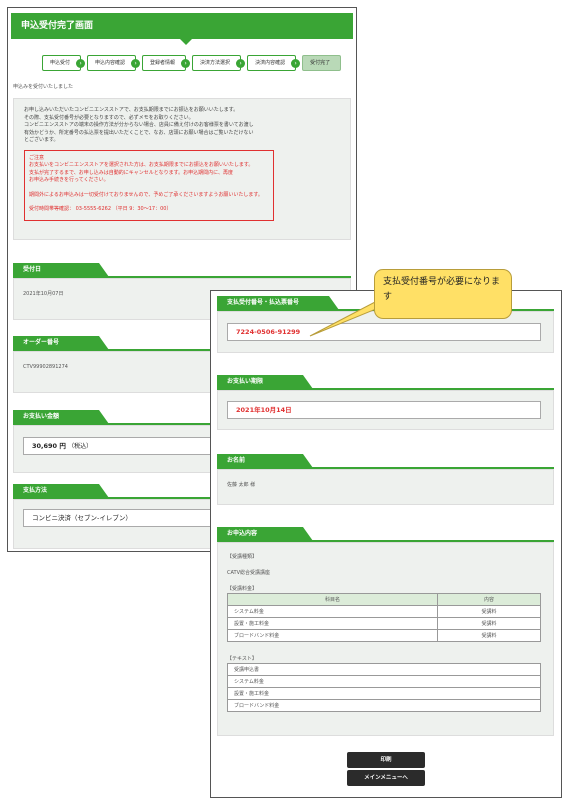  Describe the element at coordinates (37, 157) in the screenshot. I see `alert-title: ご注意` at that location.